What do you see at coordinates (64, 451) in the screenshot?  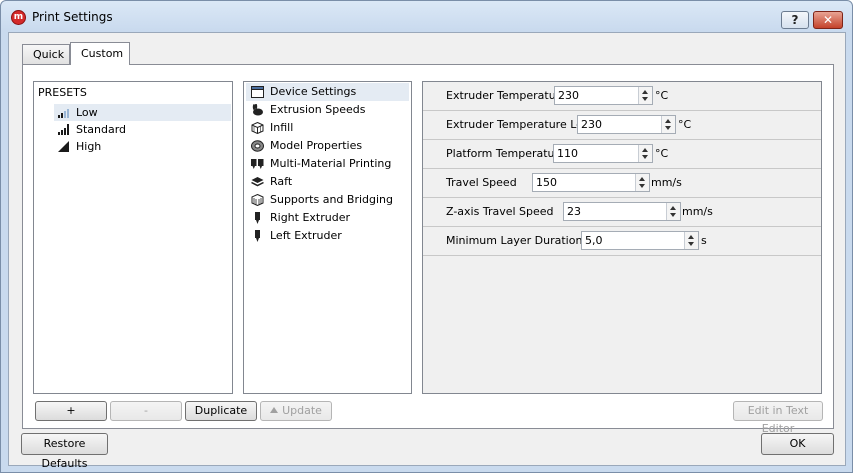 I see `restore-defaults-button: Restore Defaults` at bounding box center [64, 451].